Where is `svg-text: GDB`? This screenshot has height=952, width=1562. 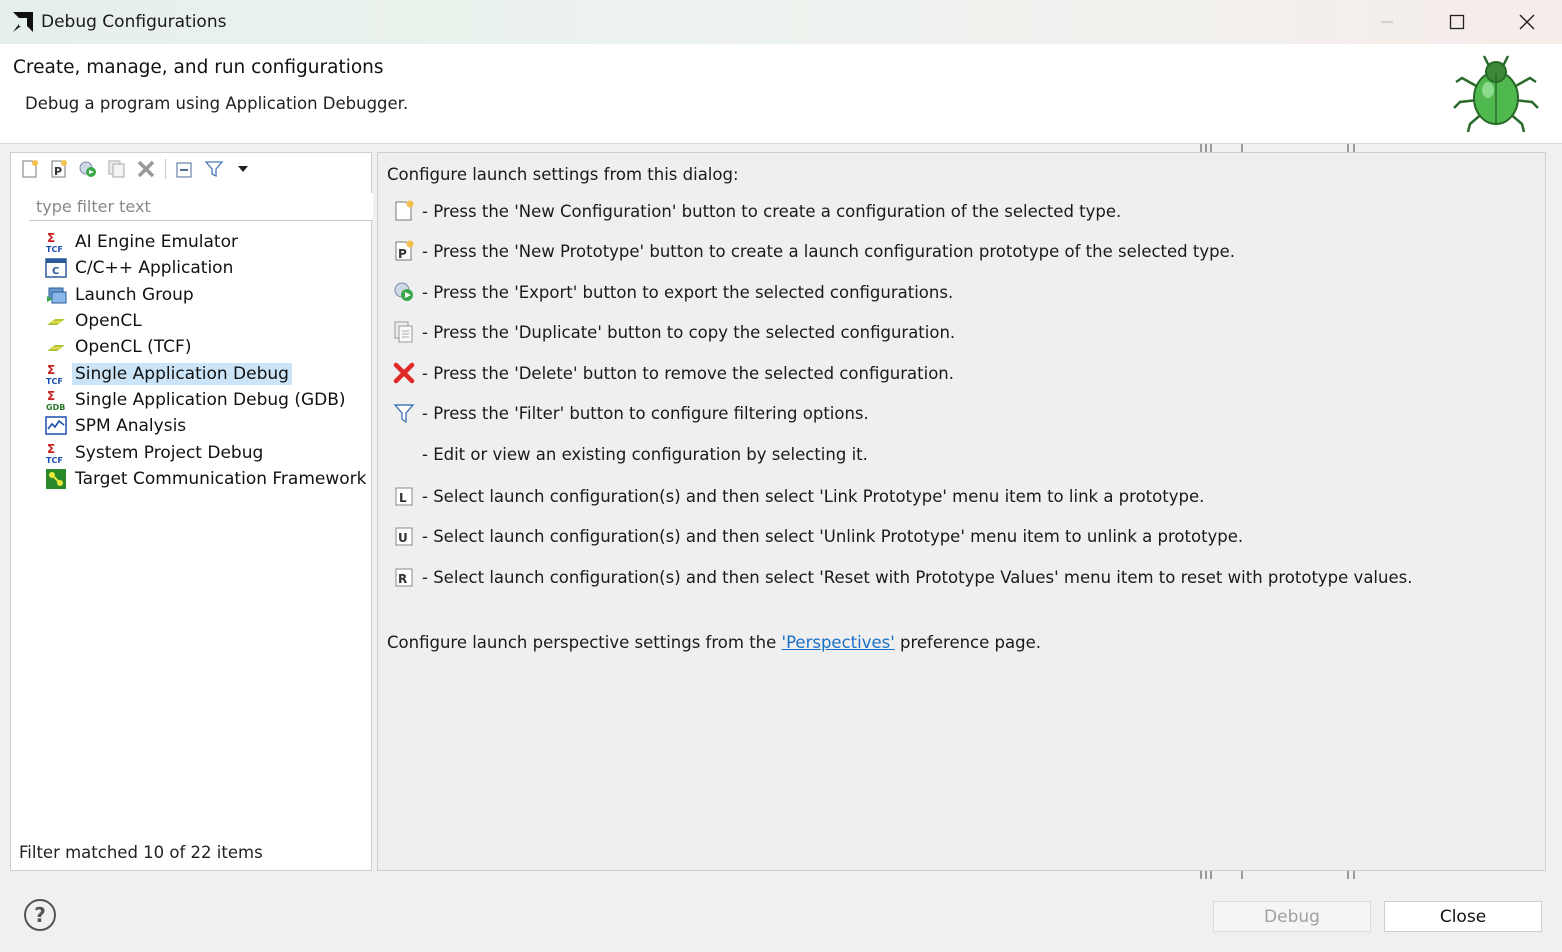
svg-text: GDB is located at coordinates (55, 407).